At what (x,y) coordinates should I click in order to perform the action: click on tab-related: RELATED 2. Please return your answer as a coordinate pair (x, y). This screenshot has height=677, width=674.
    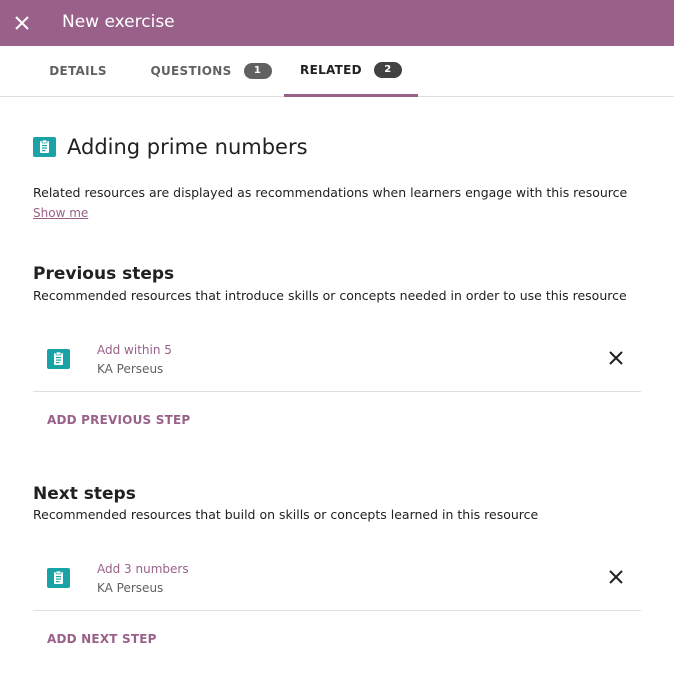
    Looking at the image, I should click on (351, 71).